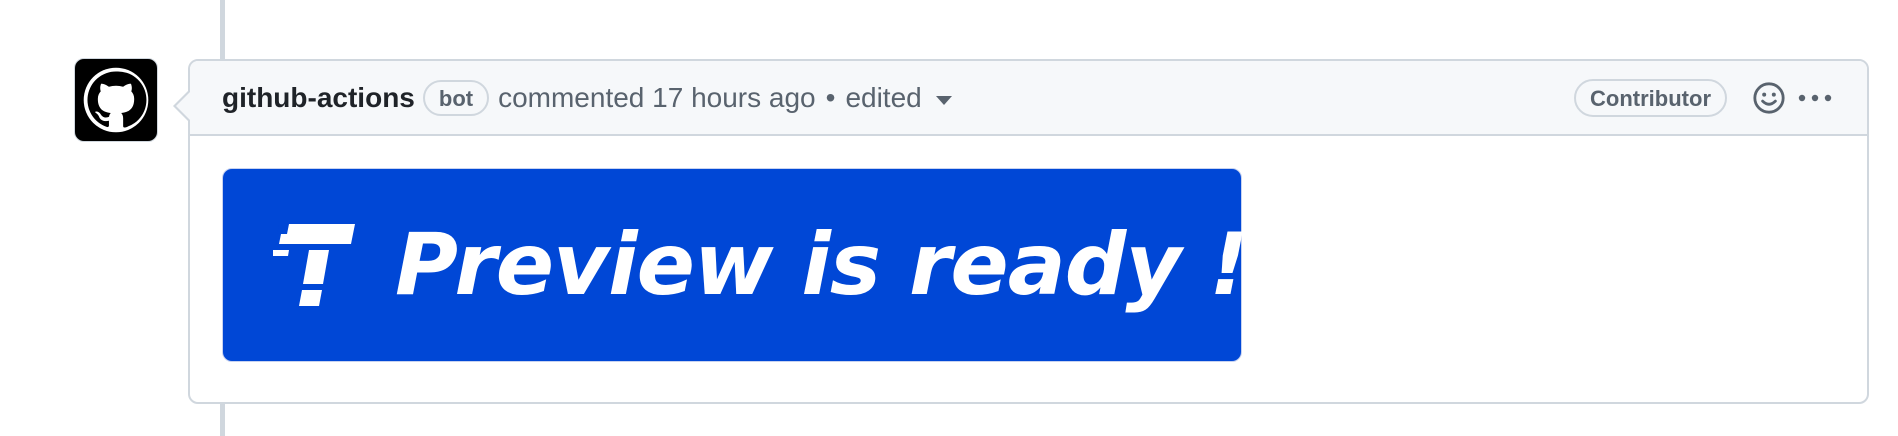 The image size is (1898, 436). What do you see at coordinates (314, 265) in the screenshot?
I see `t-logo-icon` at bounding box center [314, 265].